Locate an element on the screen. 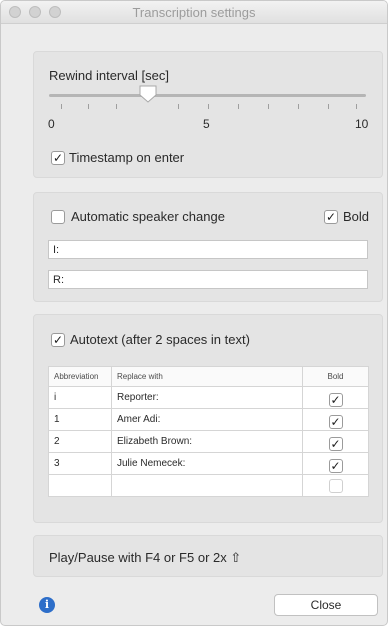 The height and width of the screenshot is (626, 388). abbreviation-cell: i is located at coordinates (80, 397).